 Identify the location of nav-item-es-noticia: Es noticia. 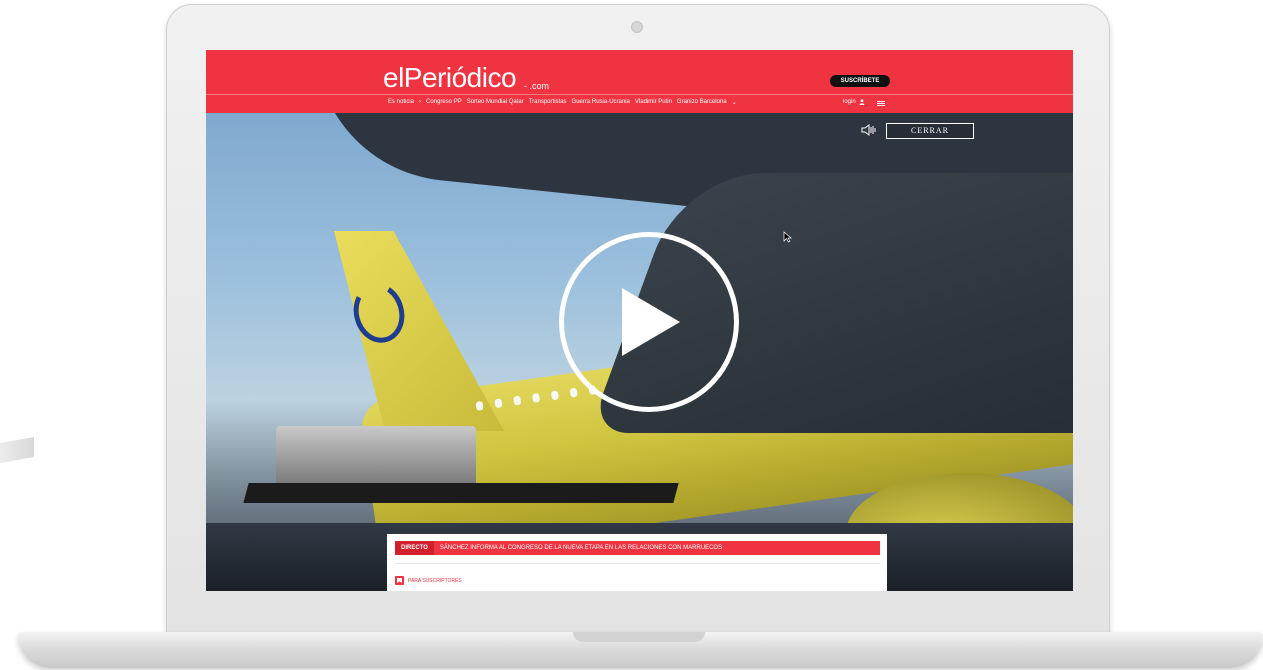
(401, 102).